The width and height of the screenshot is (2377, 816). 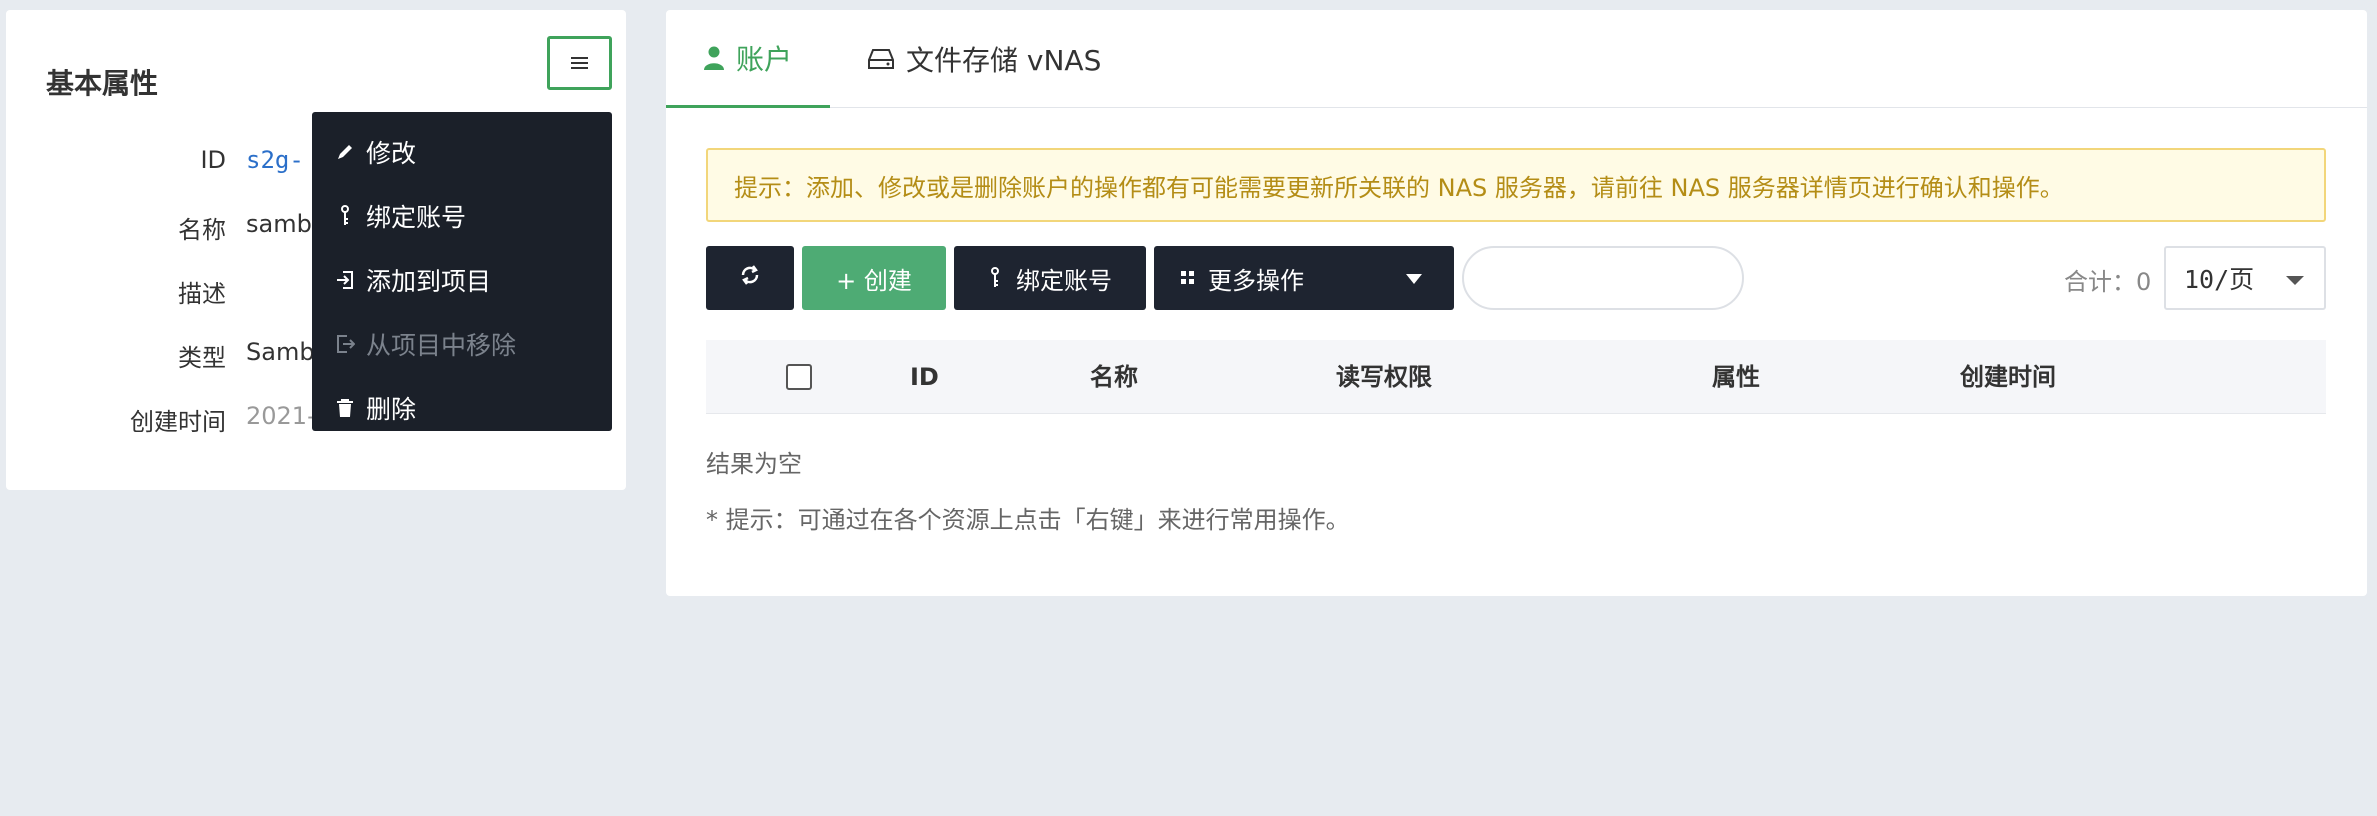 I want to click on menu-item-remove-from-project: 从项目中移除, so click(x=462, y=344).